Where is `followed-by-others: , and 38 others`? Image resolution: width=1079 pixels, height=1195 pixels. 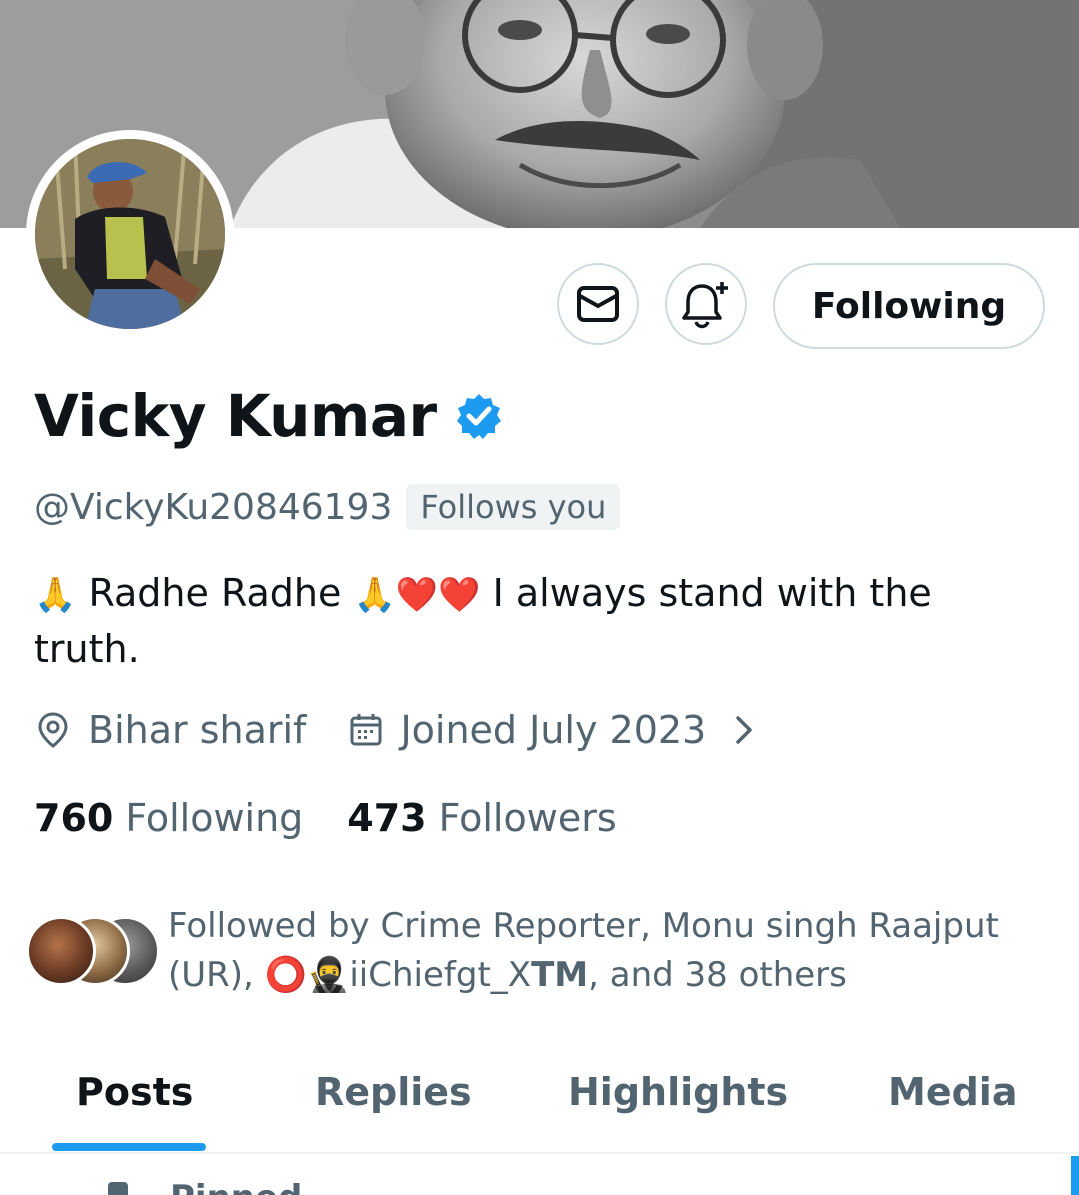
followed-by-others: , and 38 others is located at coordinates (717, 975).